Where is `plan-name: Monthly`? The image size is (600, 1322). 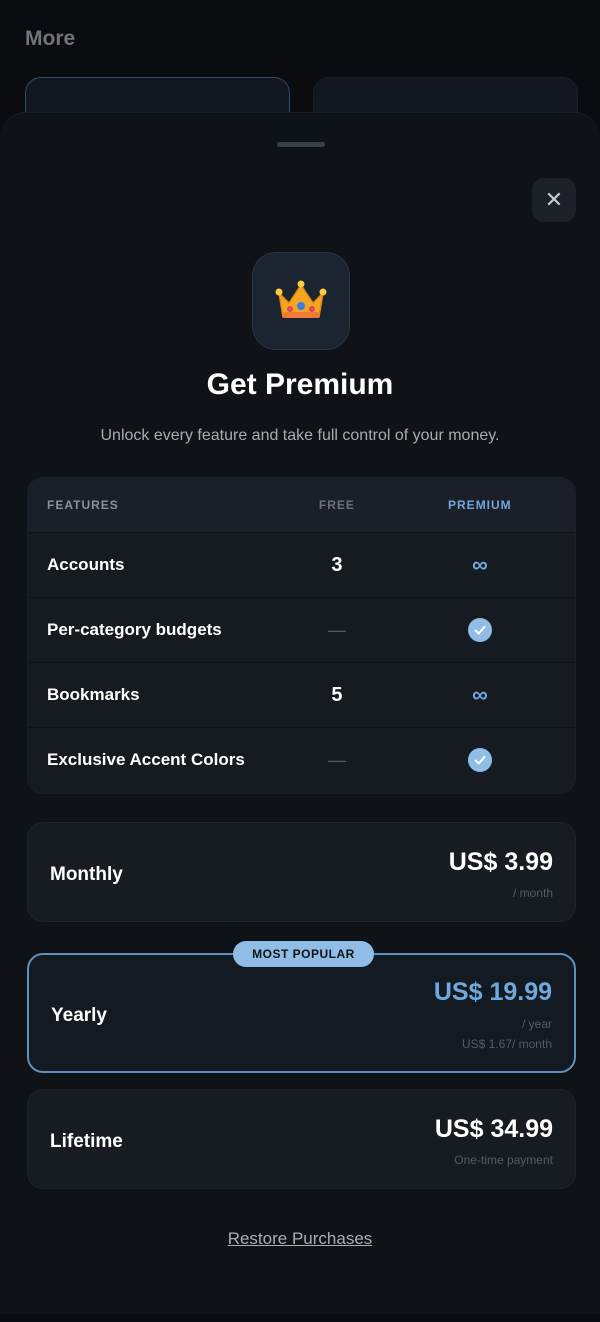
plan-name: Monthly is located at coordinates (86, 874).